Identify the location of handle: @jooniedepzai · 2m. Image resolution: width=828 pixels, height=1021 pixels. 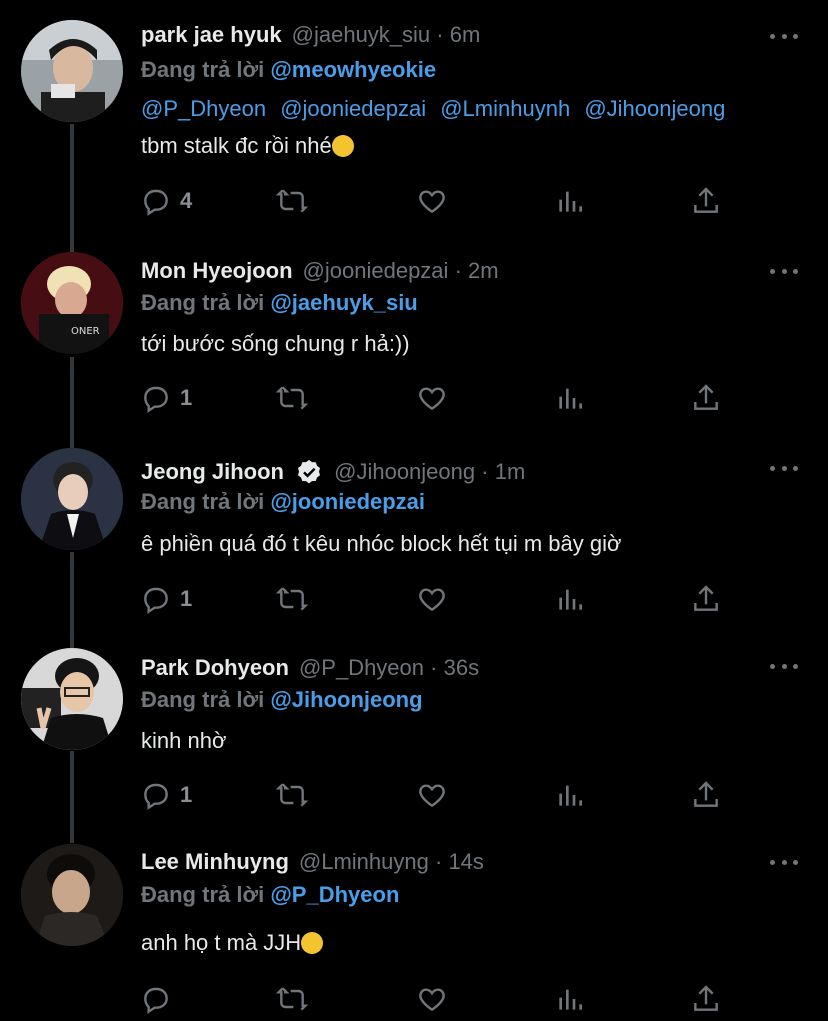
(401, 271).